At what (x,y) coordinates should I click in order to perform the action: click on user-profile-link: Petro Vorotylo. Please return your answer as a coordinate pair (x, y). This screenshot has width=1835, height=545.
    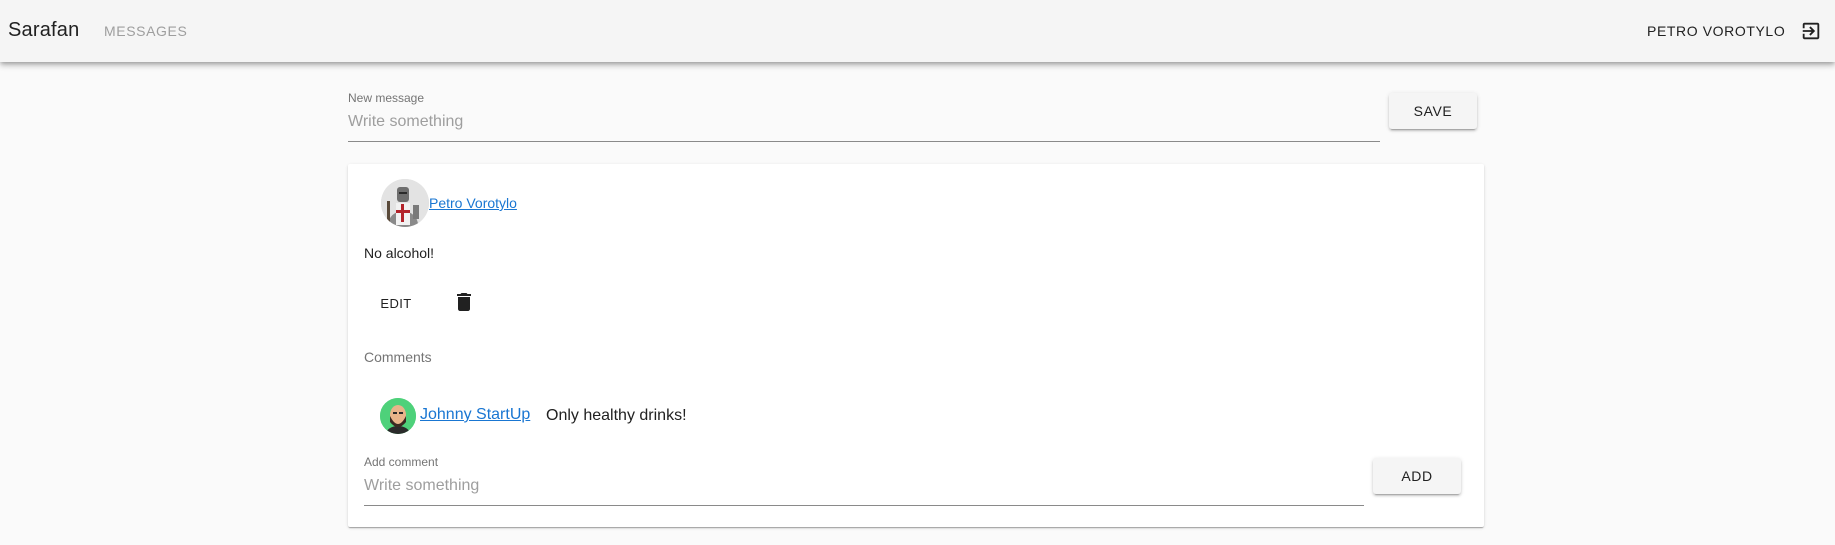
    Looking at the image, I should click on (1716, 31).